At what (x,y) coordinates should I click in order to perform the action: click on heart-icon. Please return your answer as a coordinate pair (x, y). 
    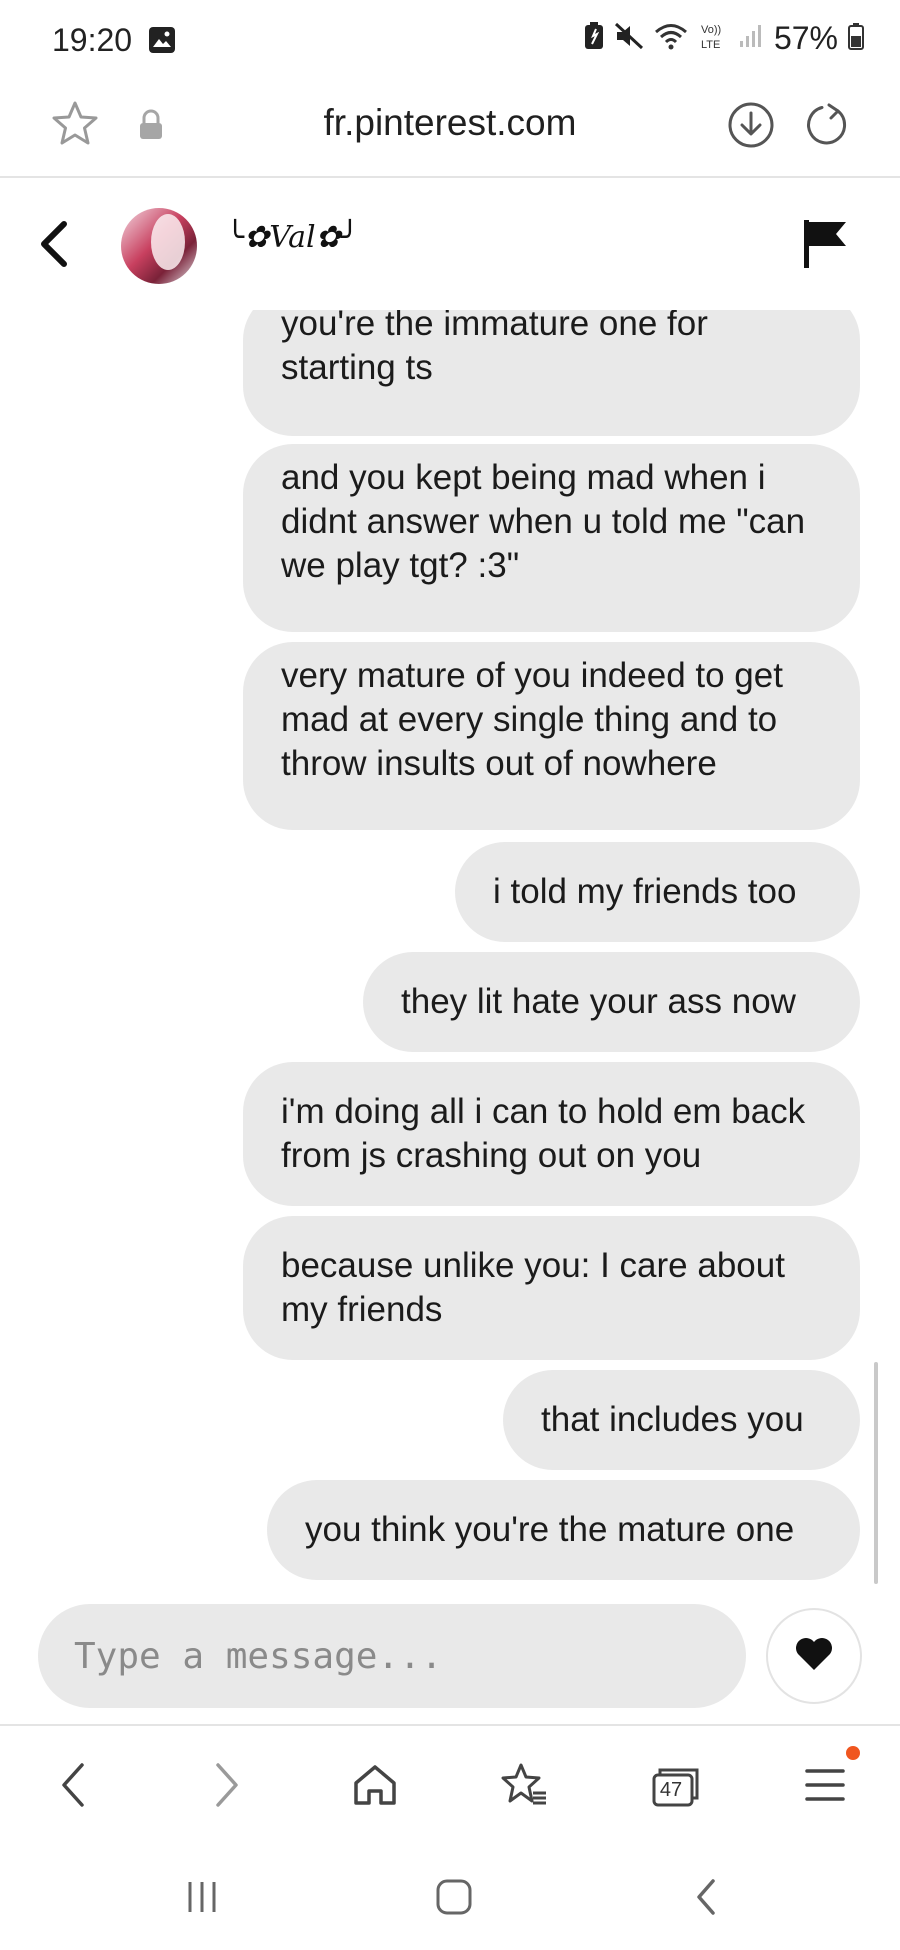
    Looking at the image, I should click on (814, 1656).